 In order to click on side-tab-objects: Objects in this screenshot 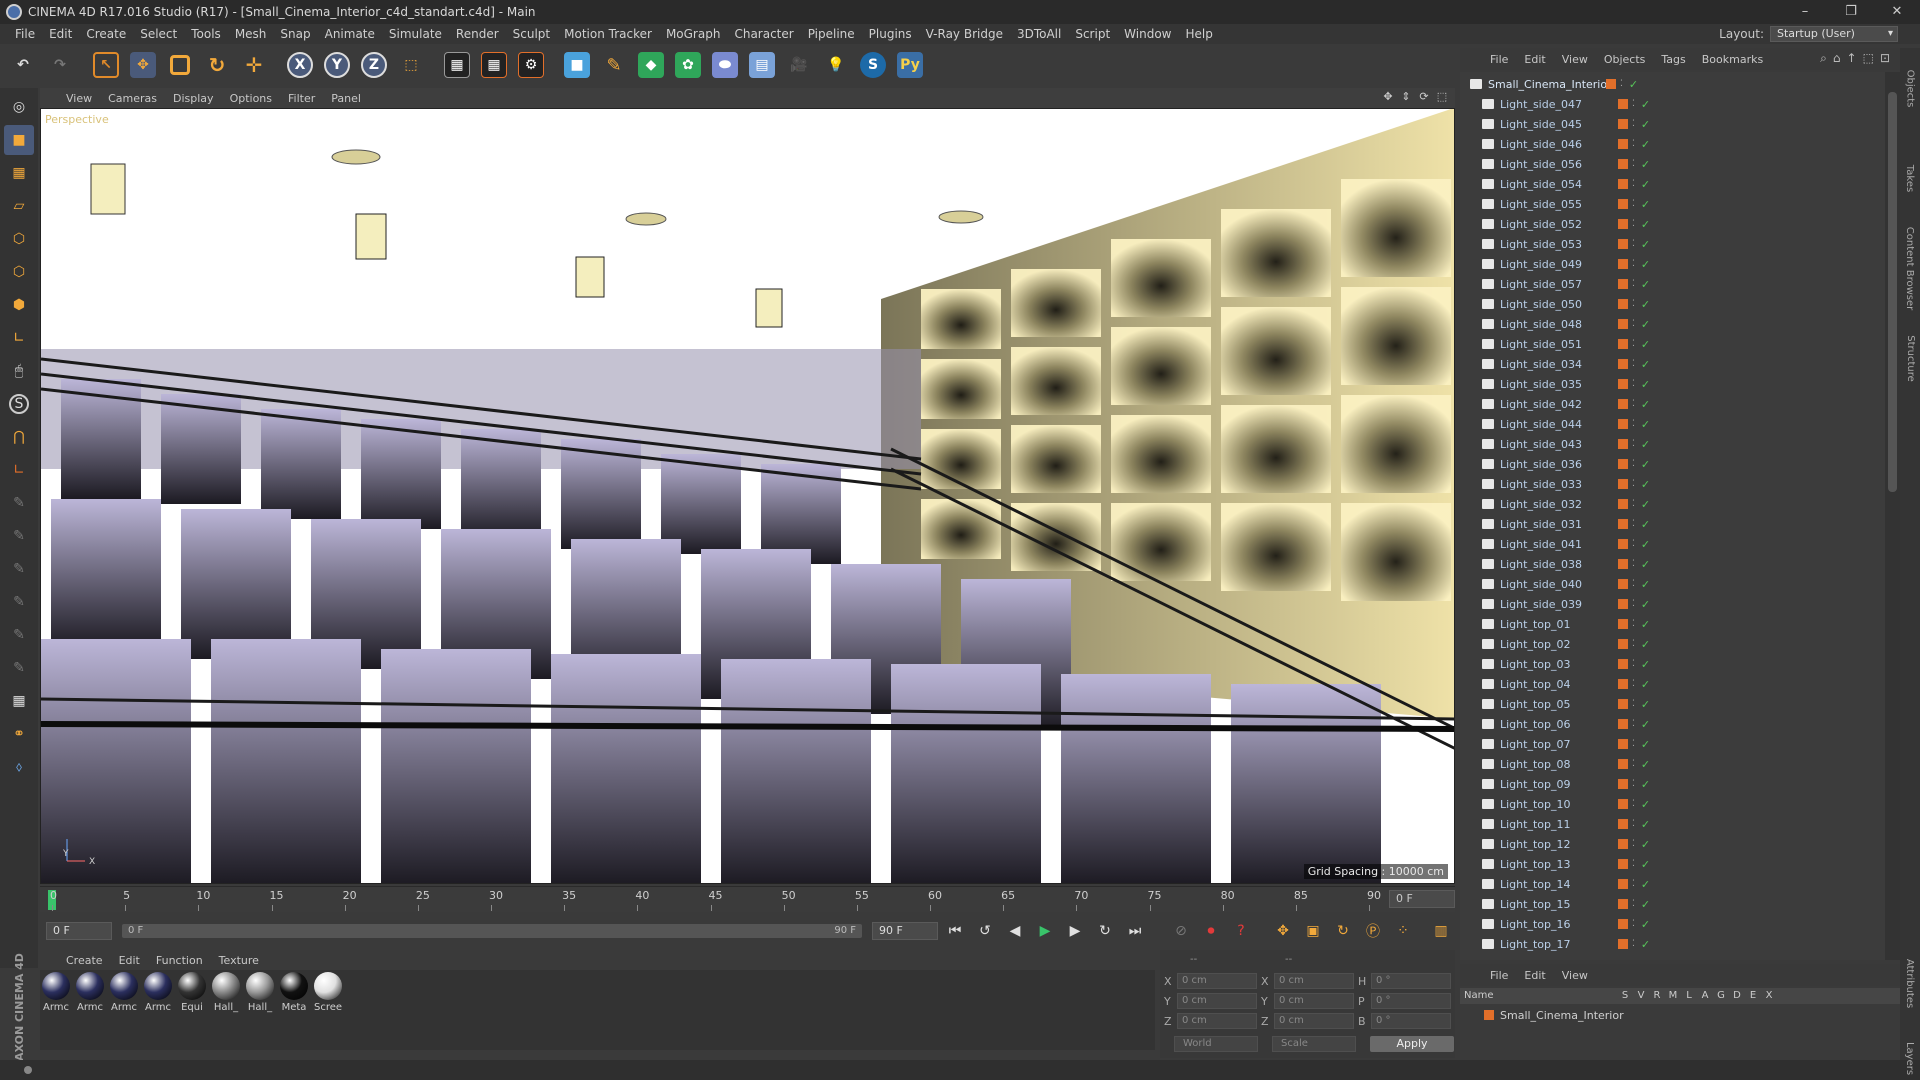, I will do `click(1910, 88)`.